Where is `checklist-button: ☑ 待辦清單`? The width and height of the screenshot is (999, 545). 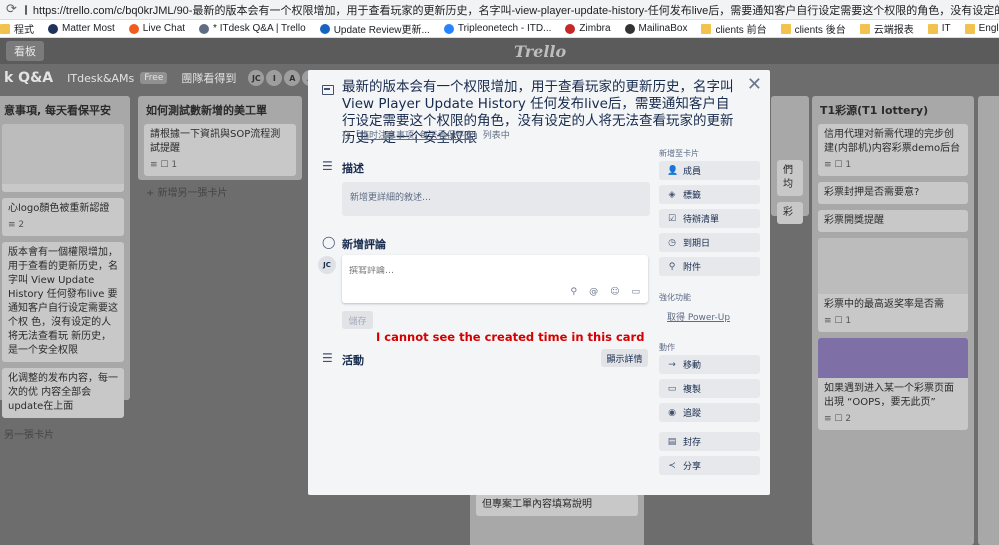 checklist-button: ☑ 待辦清單 is located at coordinates (709, 218).